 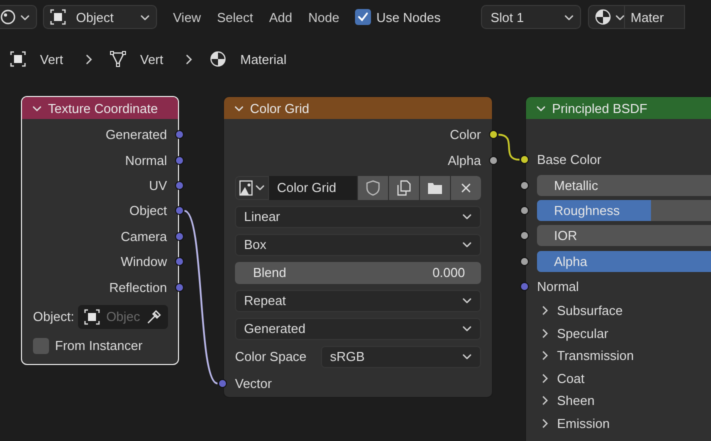 What do you see at coordinates (358, 301) in the screenshot?
I see `dropdown: Repeat` at bounding box center [358, 301].